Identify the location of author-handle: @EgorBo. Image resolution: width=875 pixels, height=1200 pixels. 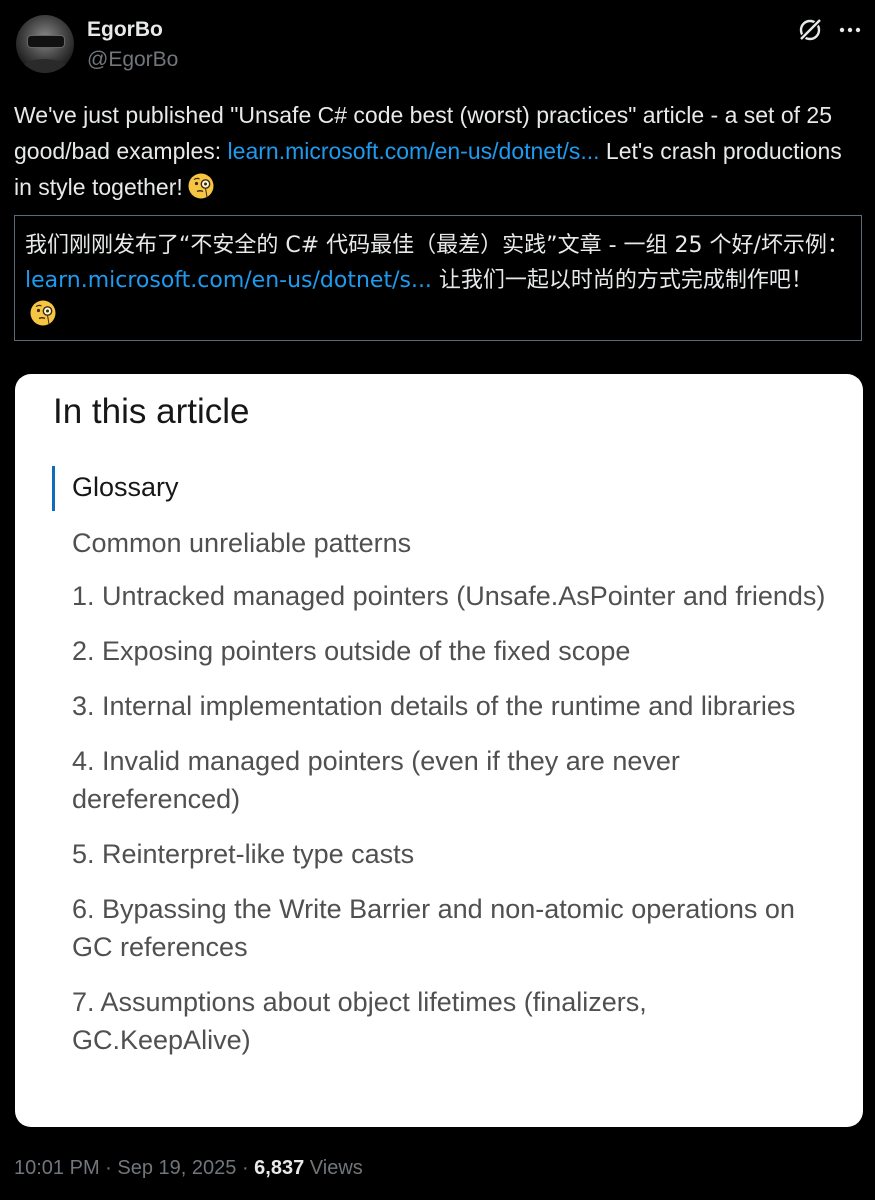
(132, 60).